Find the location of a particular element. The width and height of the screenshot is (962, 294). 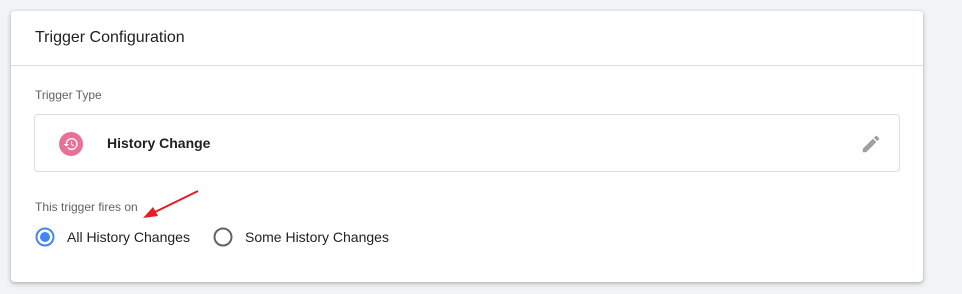

trigger-type-label: Trigger Type is located at coordinates (68, 95).